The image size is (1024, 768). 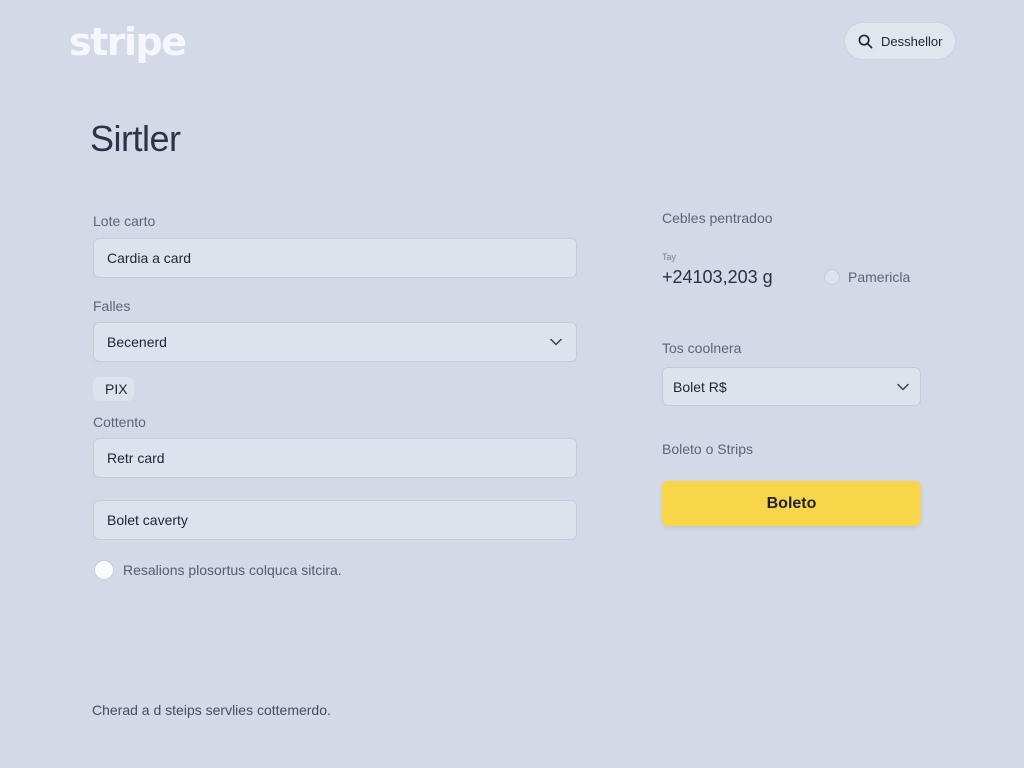 I want to click on footer-note: Cherad a d steips servlies cottemerdo., so click(x=211, y=710).